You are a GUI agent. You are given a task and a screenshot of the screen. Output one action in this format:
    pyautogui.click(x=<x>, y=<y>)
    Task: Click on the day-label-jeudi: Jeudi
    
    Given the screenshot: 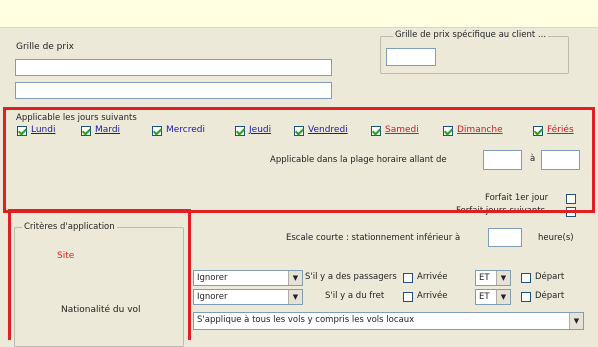 What is the action you would take?
    pyautogui.click(x=260, y=130)
    